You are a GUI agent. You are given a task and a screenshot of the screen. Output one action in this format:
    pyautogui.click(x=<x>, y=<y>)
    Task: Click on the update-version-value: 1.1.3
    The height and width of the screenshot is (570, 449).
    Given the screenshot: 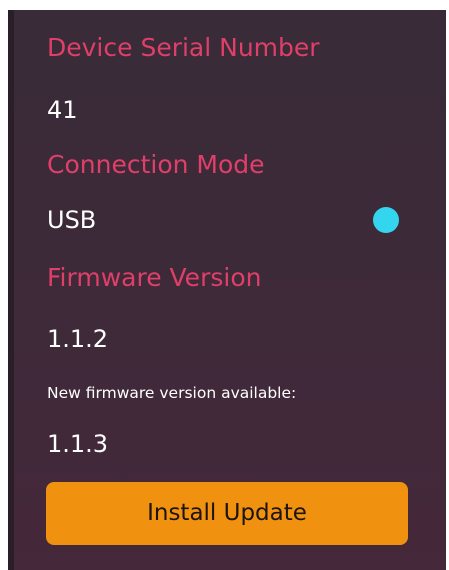 What is the action you would take?
    pyautogui.click(x=78, y=444)
    